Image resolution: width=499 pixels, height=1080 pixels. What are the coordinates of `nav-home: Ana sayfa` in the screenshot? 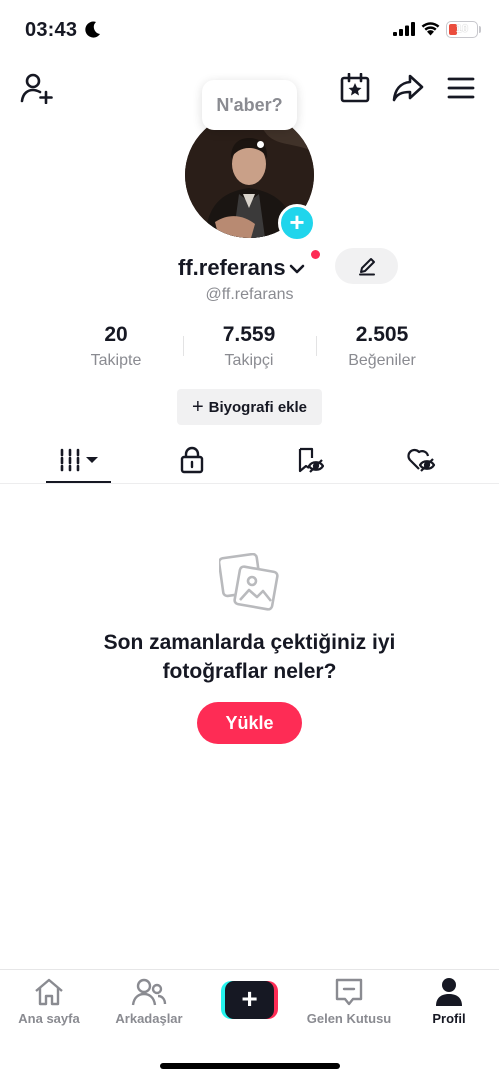 It's located at (49, 1001).